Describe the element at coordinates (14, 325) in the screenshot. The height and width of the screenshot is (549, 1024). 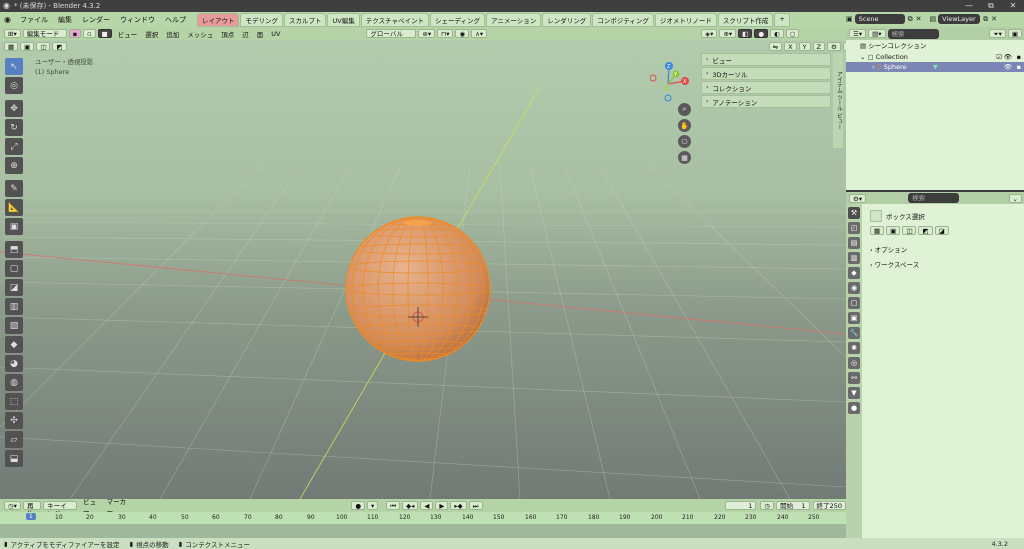
I see `knife-tool-icon: ▧` at that location.